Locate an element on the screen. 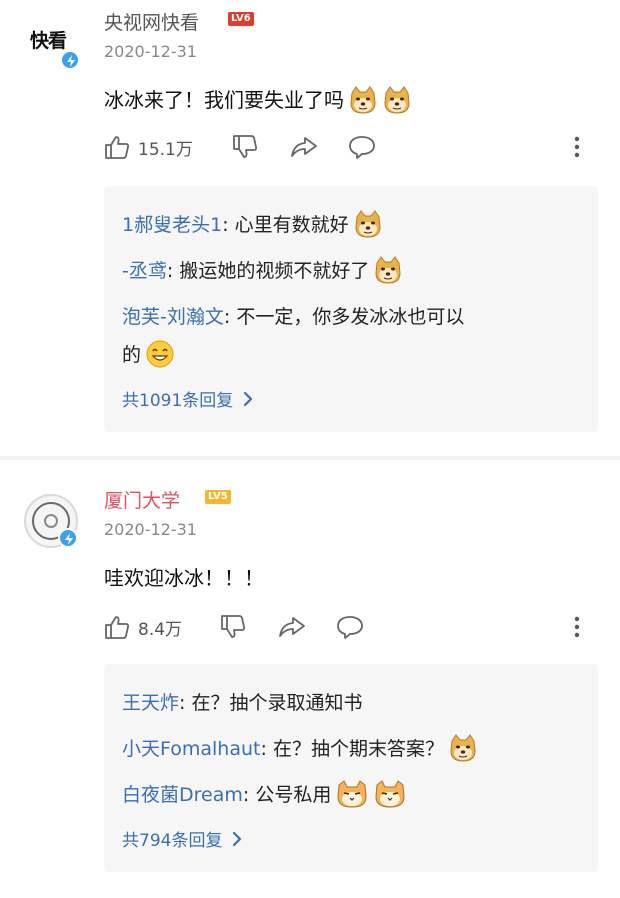 The image size is (620, 898). reply-text: 在？抽个录取通知书 is located at coordinates (277, 703).